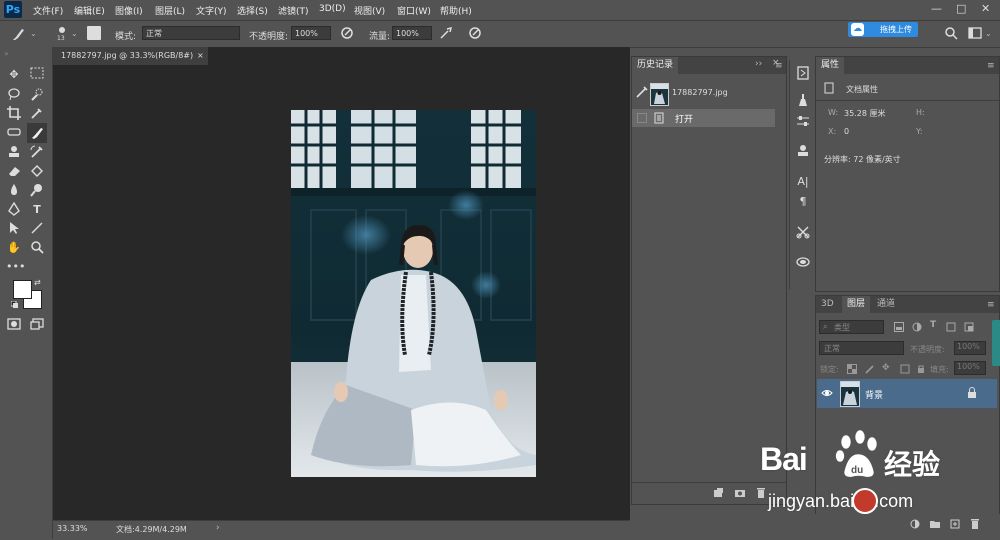  Describe the element at coordinates (37, 75) in the screenshot. I see `marquee-tool-icon` at that location.